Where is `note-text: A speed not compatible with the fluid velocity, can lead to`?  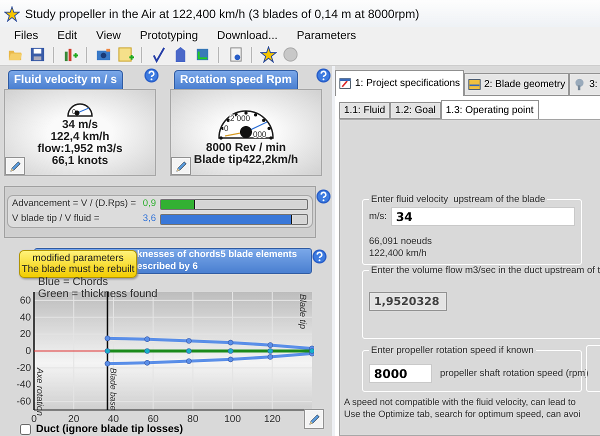 note-text: A speed not compatible with the fluid velocity, can lead to is located at coordinates (460, 402).